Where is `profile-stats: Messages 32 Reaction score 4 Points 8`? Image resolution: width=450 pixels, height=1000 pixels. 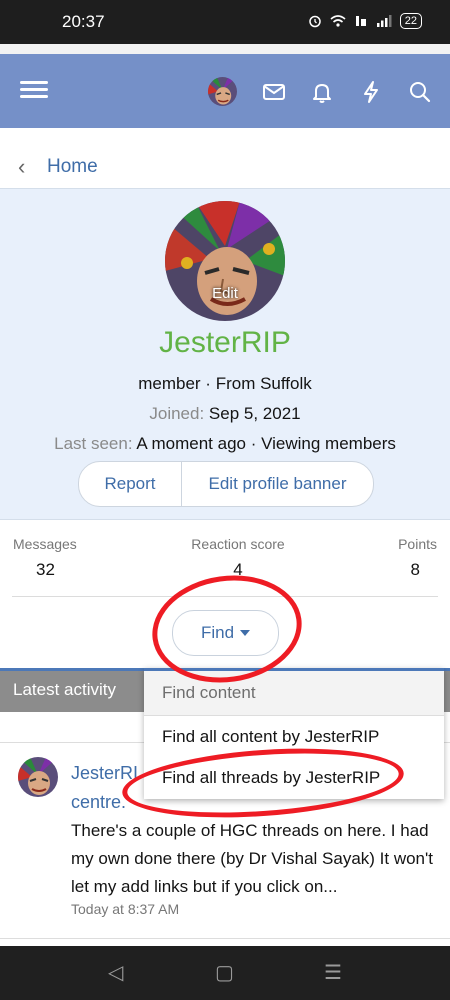
profile-stats: Messages 32 Reaction score 4 Points 8 is located at coordinates (225, 558).